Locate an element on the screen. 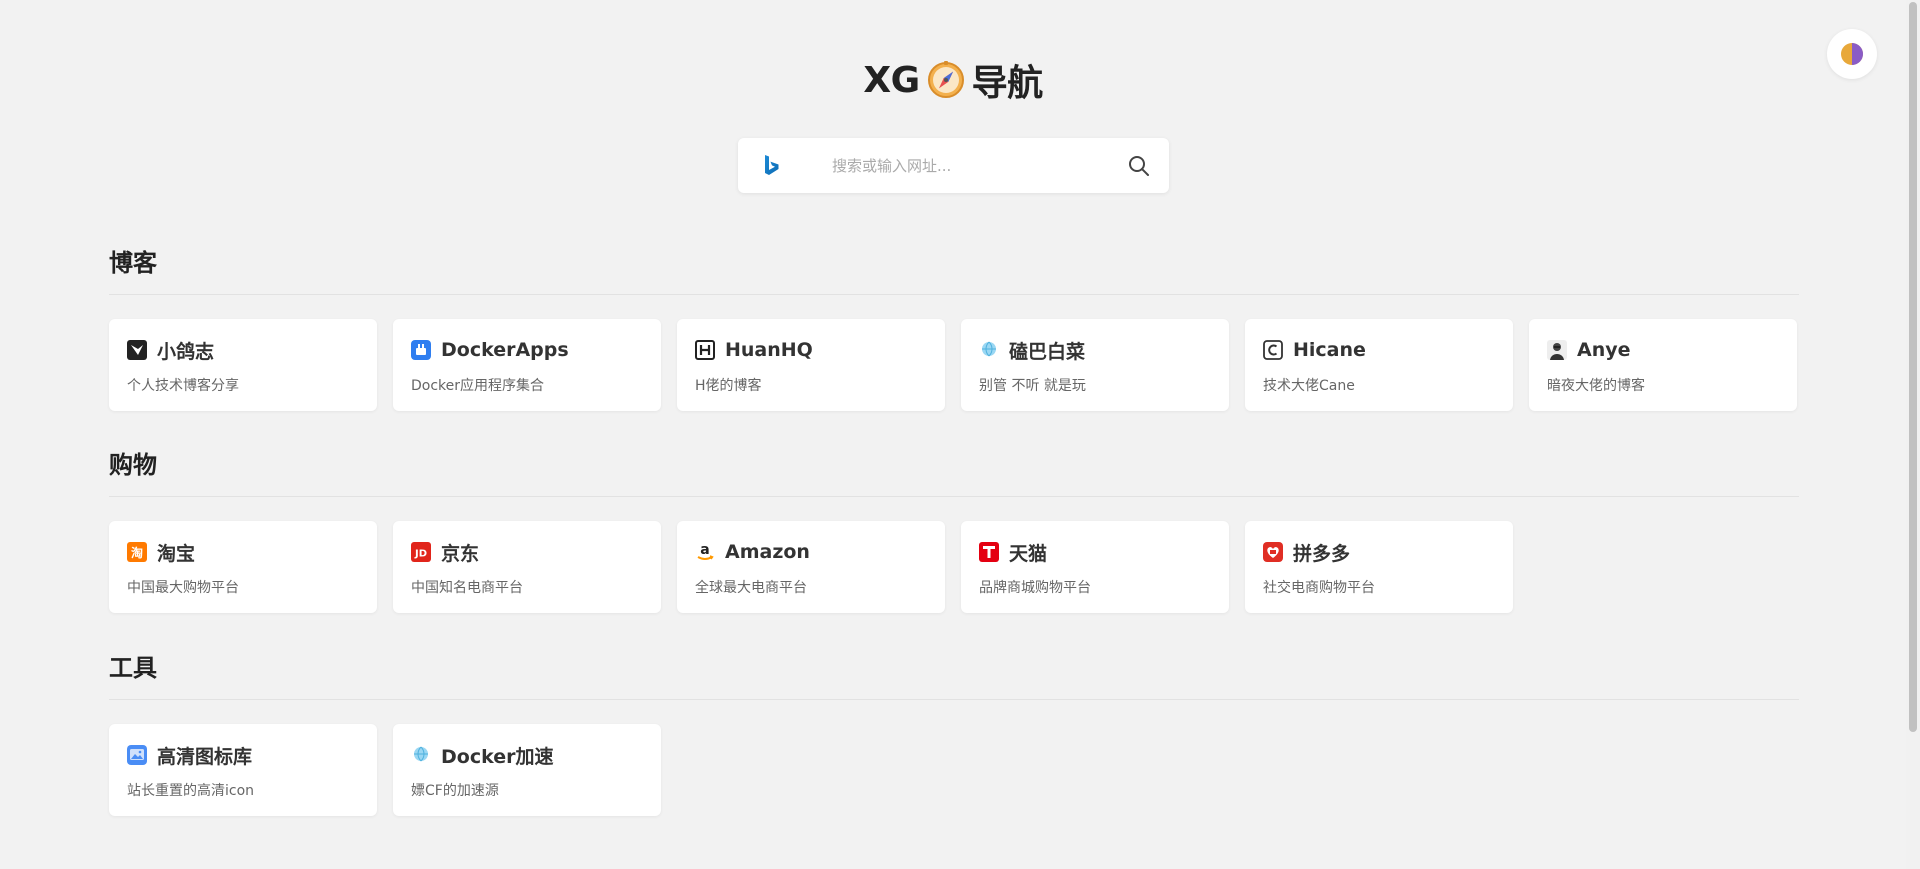 The height and width of the screenshot is (869, 1920). link-card-huanhq: HuanHQ H佬的博客 is located at coordinates (811, 365).